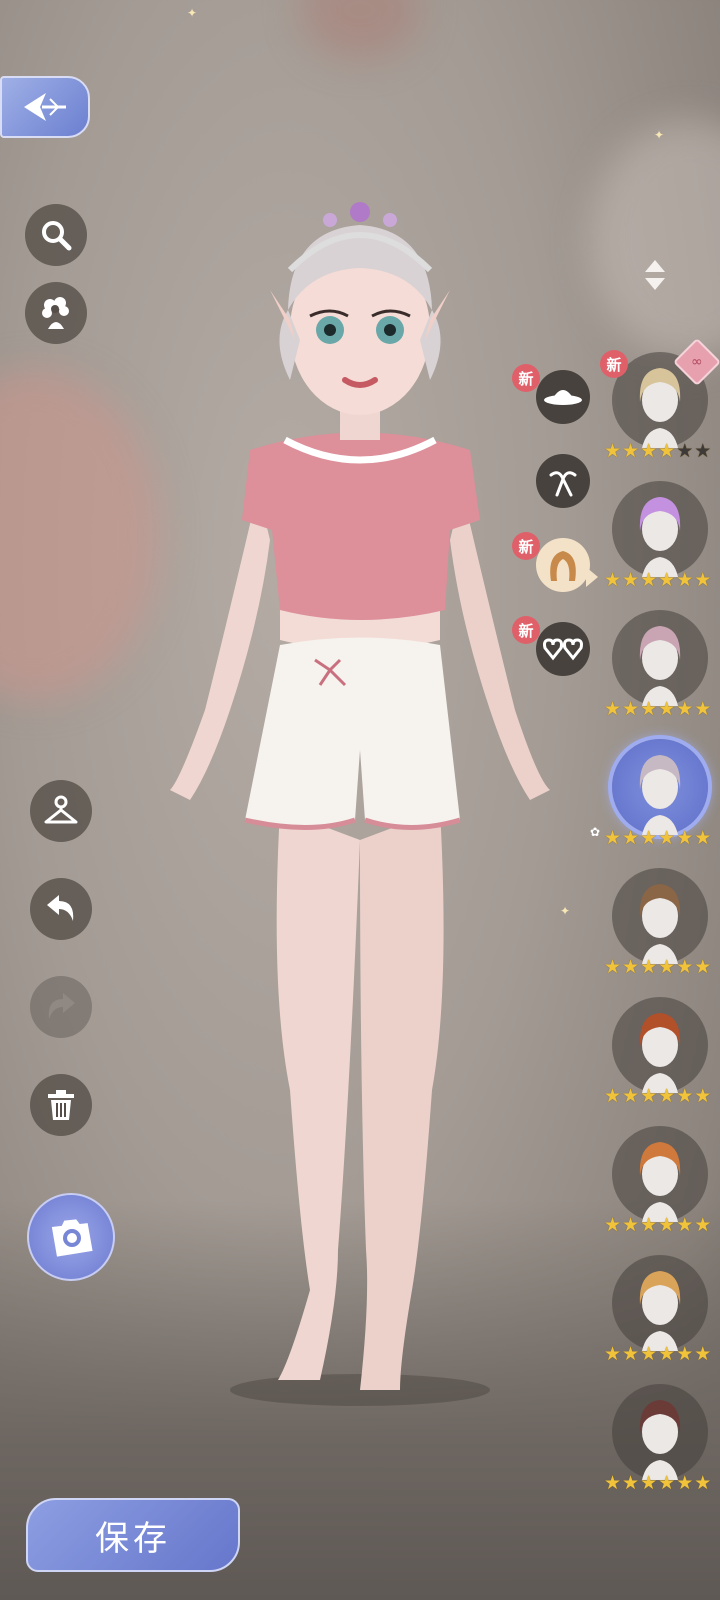 This screenshot has height=1600, width=720. I want to click on undo-button, so click(61, 909).